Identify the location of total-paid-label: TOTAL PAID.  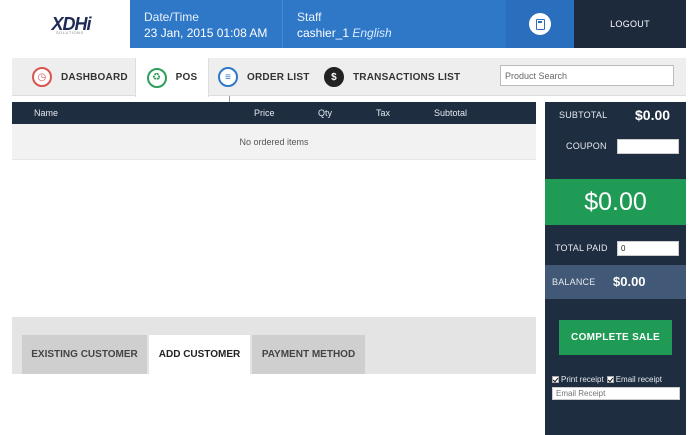
(581, 248).